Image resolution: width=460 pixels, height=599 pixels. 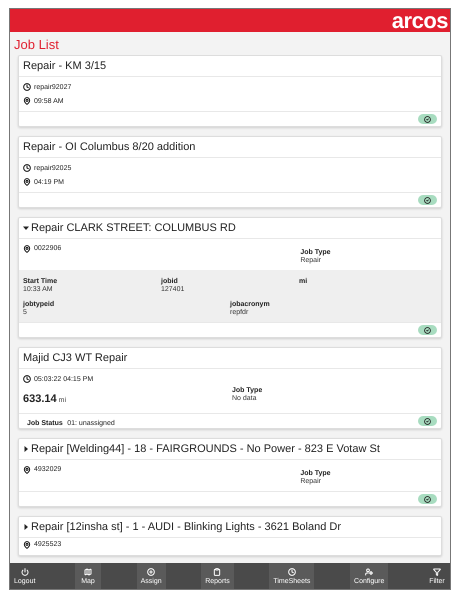 I want to click on power-icon, so click(x=24, y=572).